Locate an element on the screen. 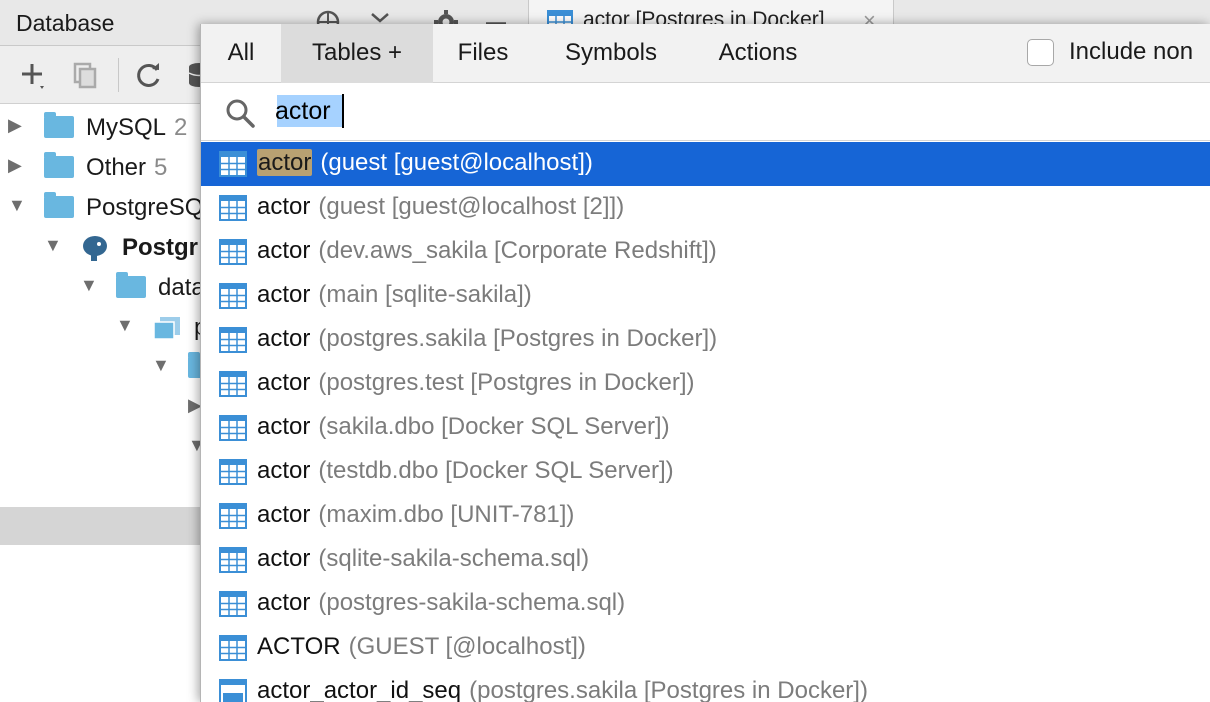  result-row: actor (testdb.dbo [Docker SQL Server]) is located at coordinates (705, 472).